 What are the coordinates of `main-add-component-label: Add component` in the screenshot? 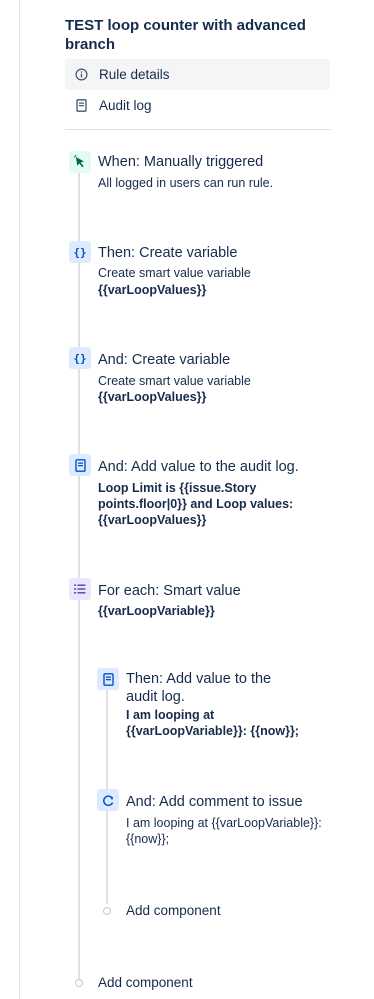 It's located at (145, 982).